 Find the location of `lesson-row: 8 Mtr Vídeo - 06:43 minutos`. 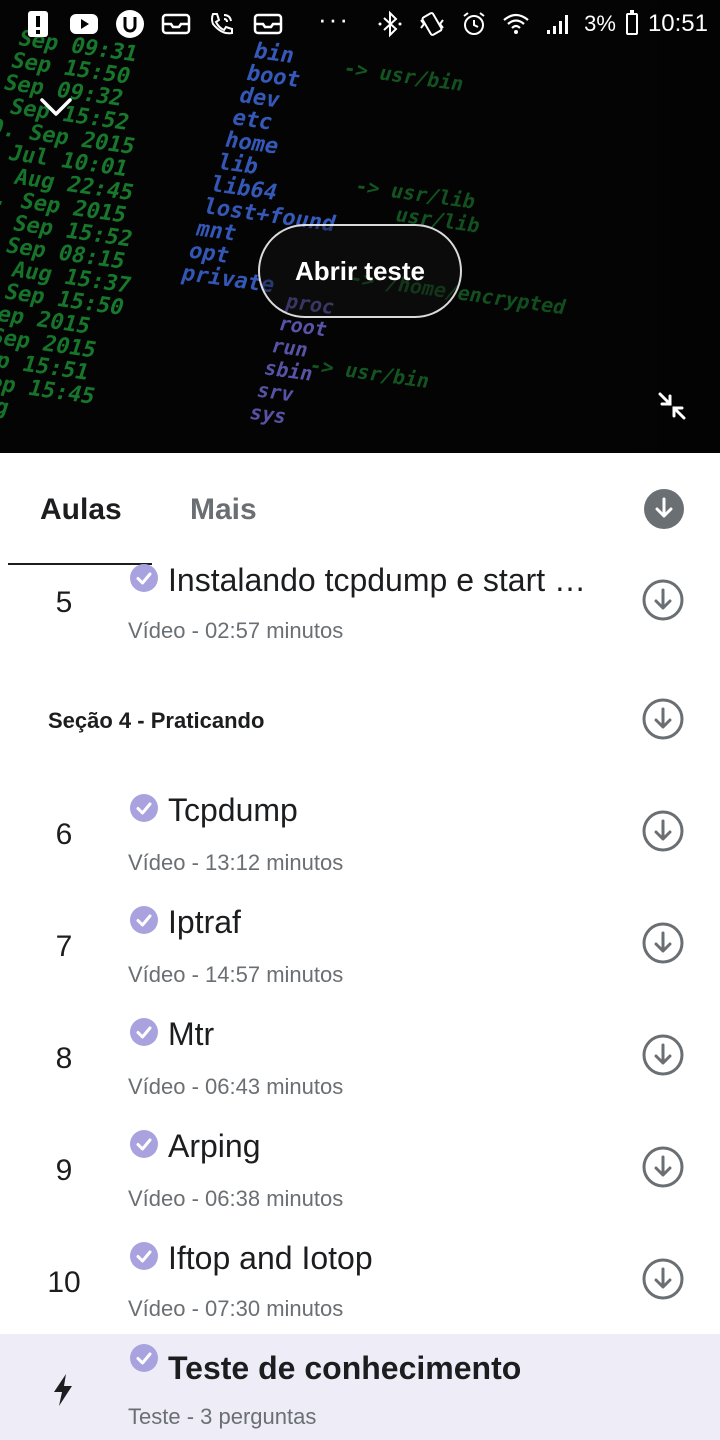

lesson-row: 8 Mtr Vídeo - 06:43 minutos is located at coordinates (360, 1072).